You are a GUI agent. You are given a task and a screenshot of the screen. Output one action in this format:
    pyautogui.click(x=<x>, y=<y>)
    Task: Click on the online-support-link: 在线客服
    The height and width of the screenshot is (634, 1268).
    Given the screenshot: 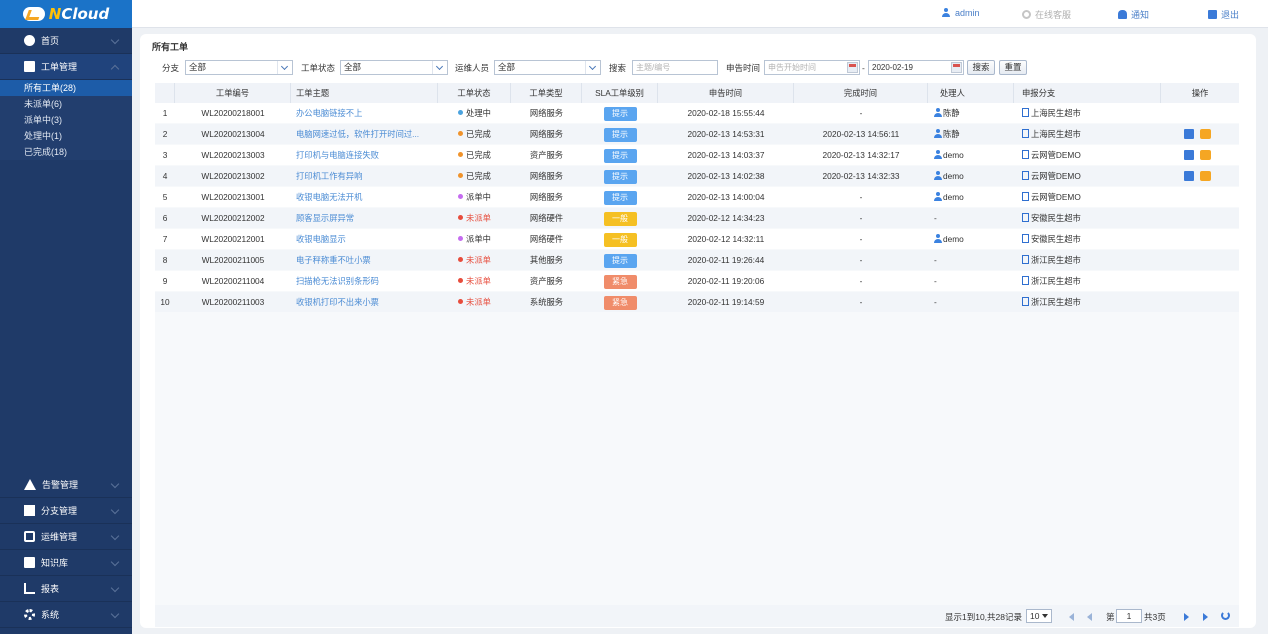 What is the action you would take?
    pyautogui.click(x=1046, y=14)
    